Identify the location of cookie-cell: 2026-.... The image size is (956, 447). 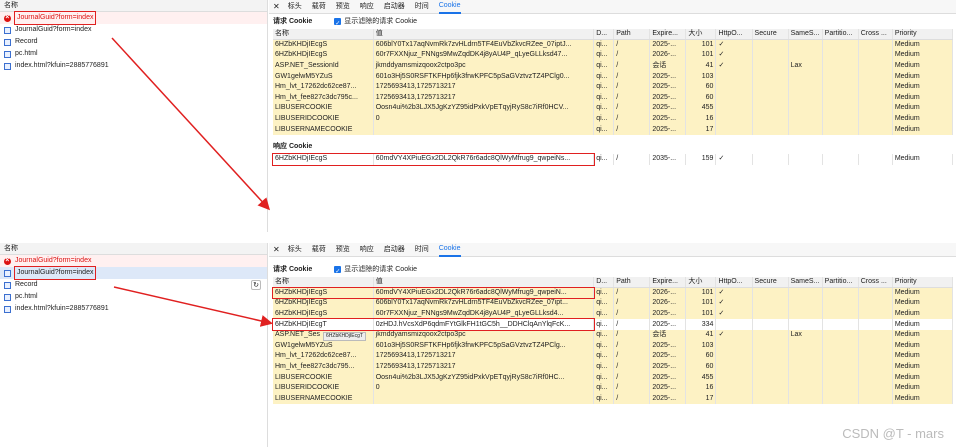
(668, 55).